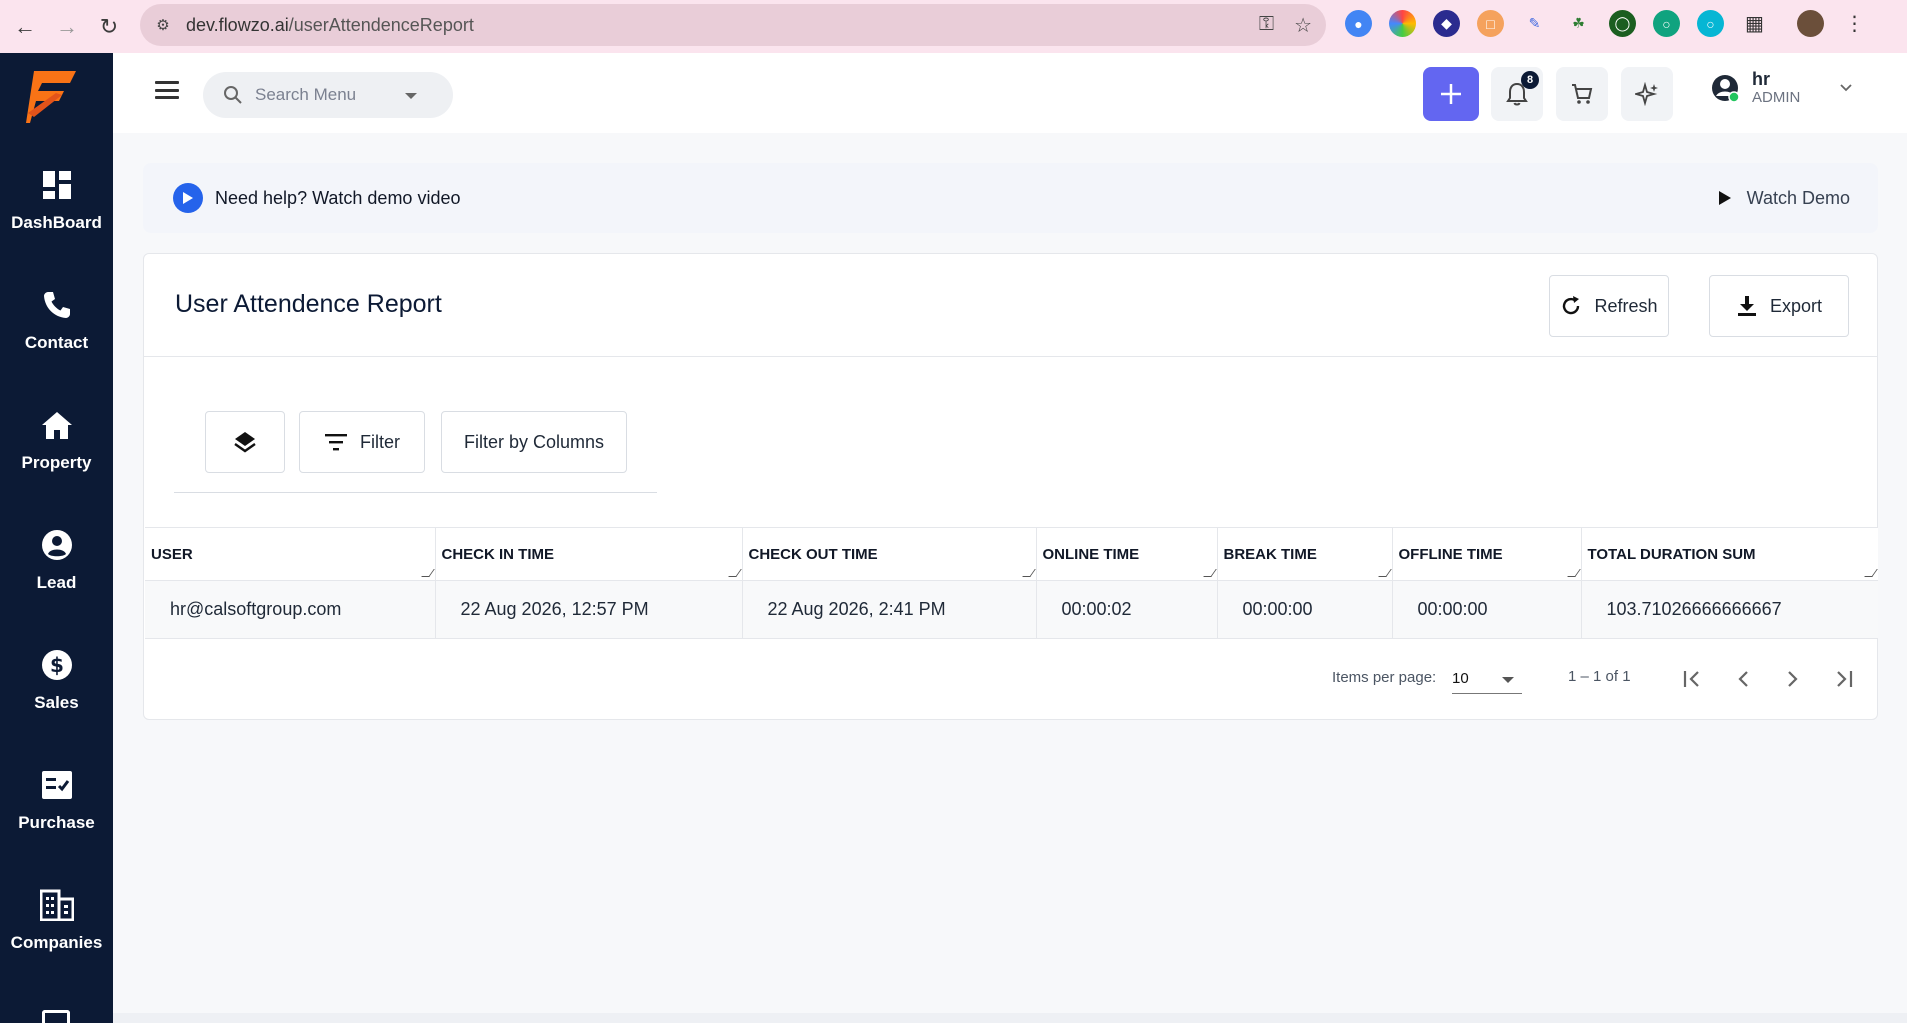  I want to click on column-header-user: USER, so click(290, 554).